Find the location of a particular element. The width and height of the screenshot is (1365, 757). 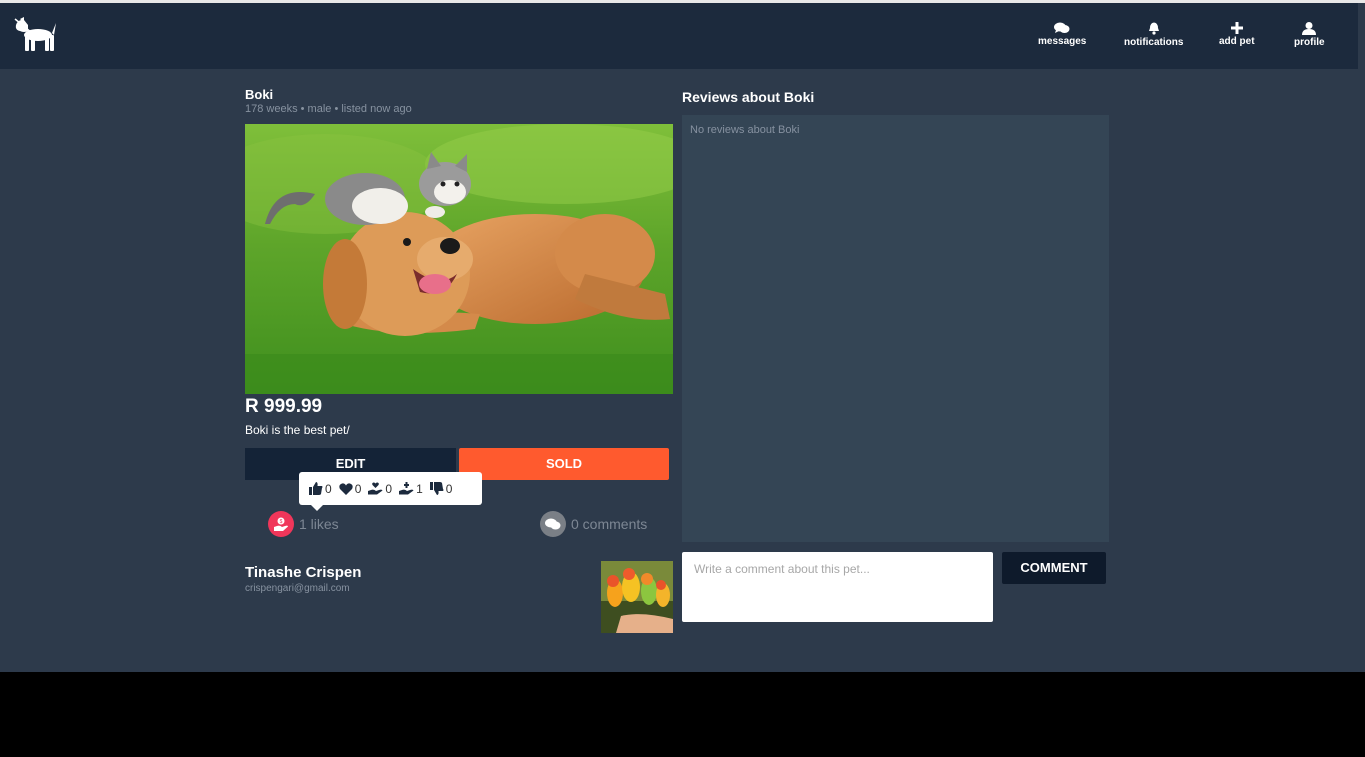

reaction-dislike: 0 is located at coordinates (441, 488).